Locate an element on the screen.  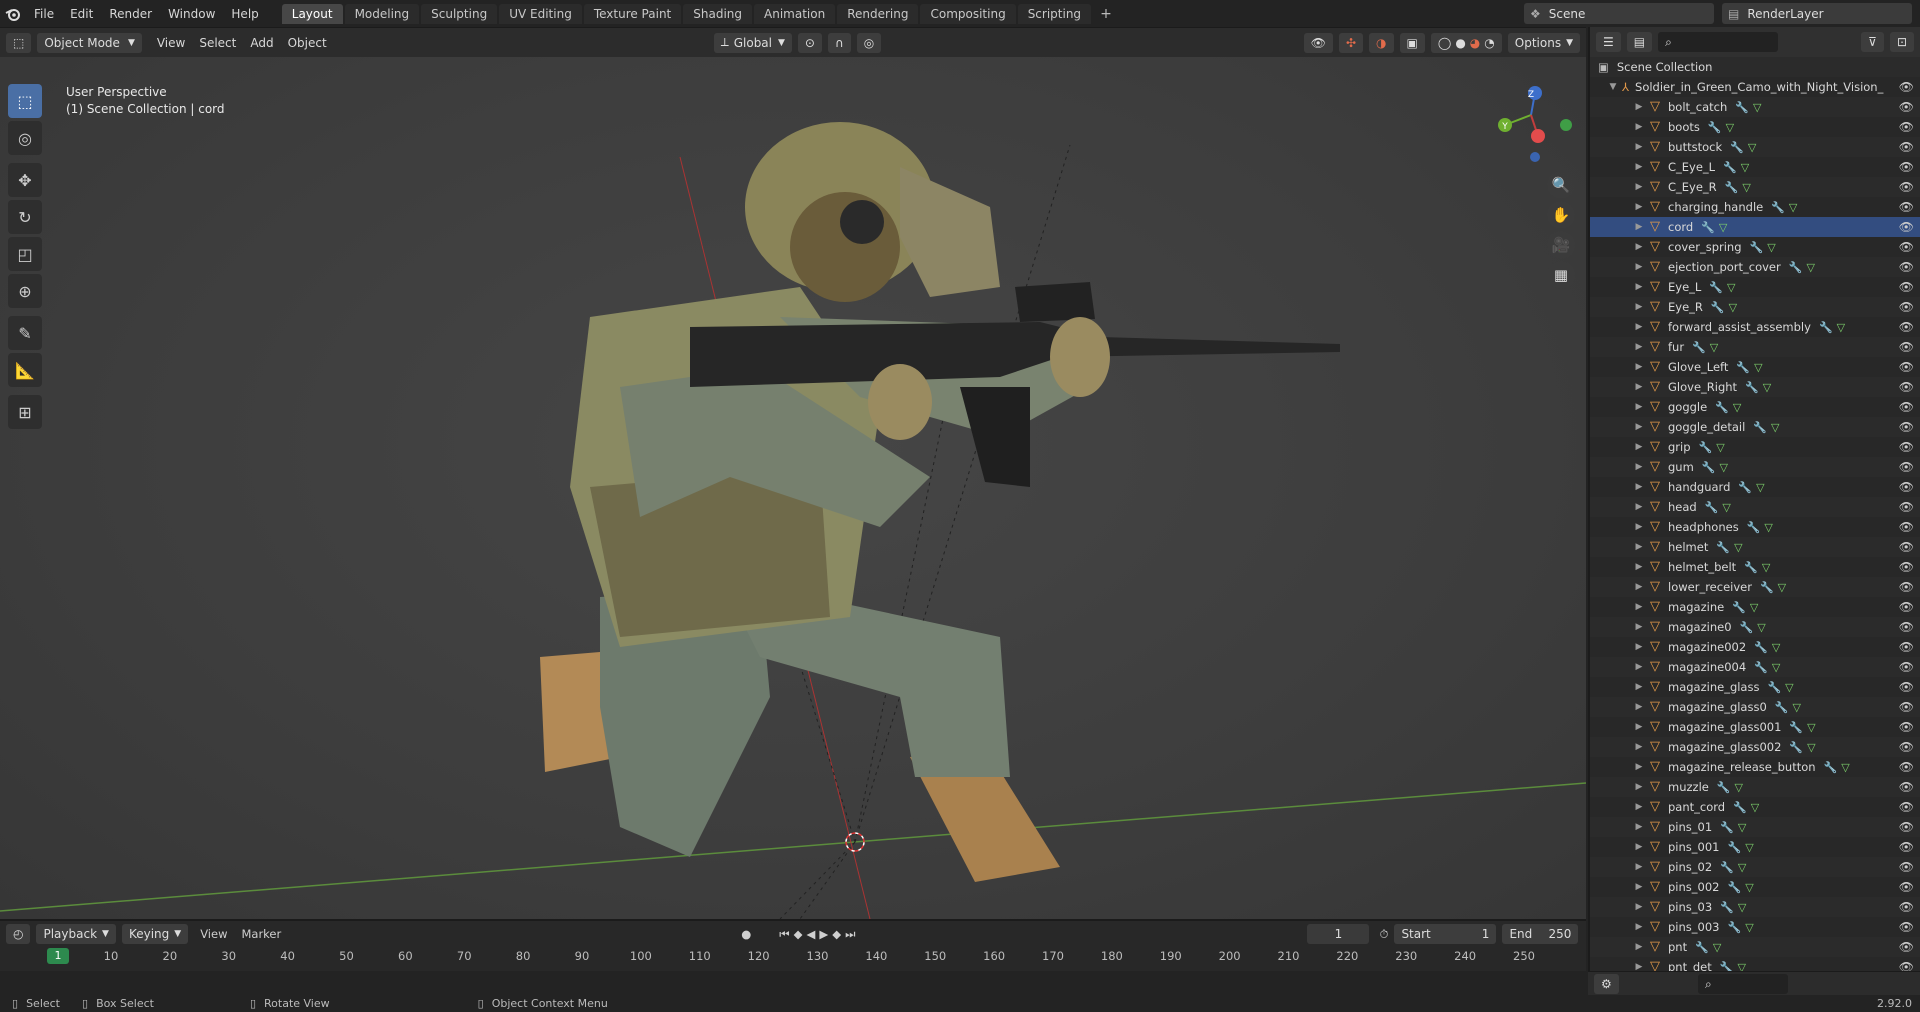
outliner-item: ▶ ▽ magazine002 🔧 ▽ 👁 is located at coordinates (1755, 647).